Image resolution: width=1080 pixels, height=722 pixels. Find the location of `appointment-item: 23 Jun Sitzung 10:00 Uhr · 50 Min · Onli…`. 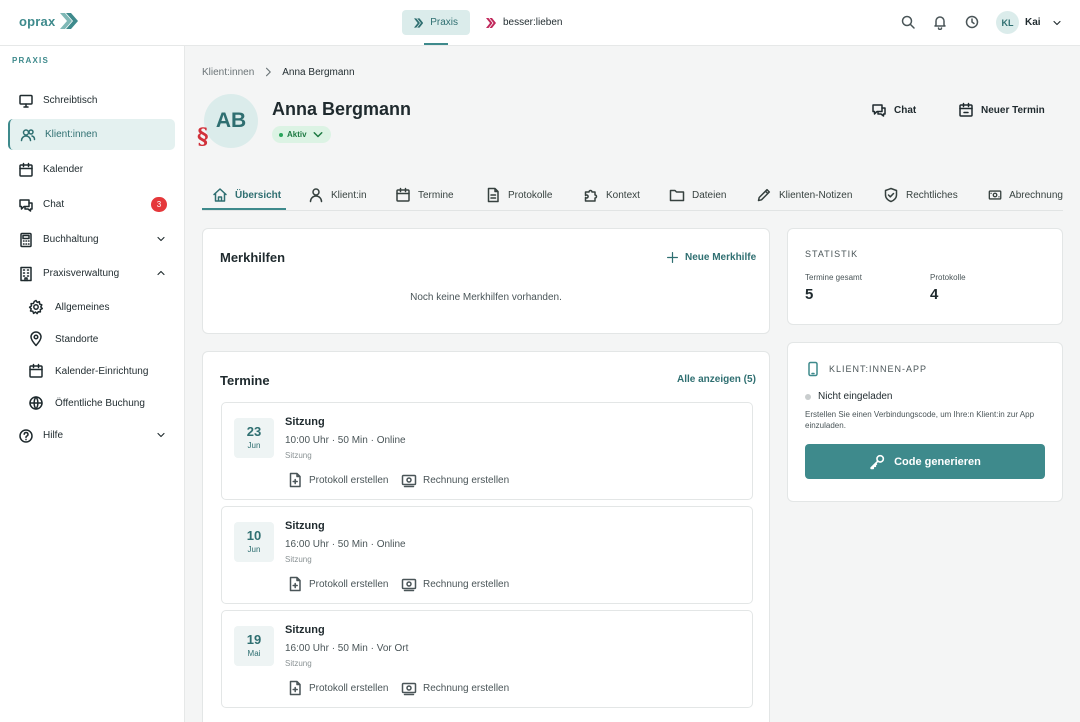

appointment-item: 23 Jun Sitzung 10:00 Uhr · 50 Min · Onli… is located at coordinates (487, 451).